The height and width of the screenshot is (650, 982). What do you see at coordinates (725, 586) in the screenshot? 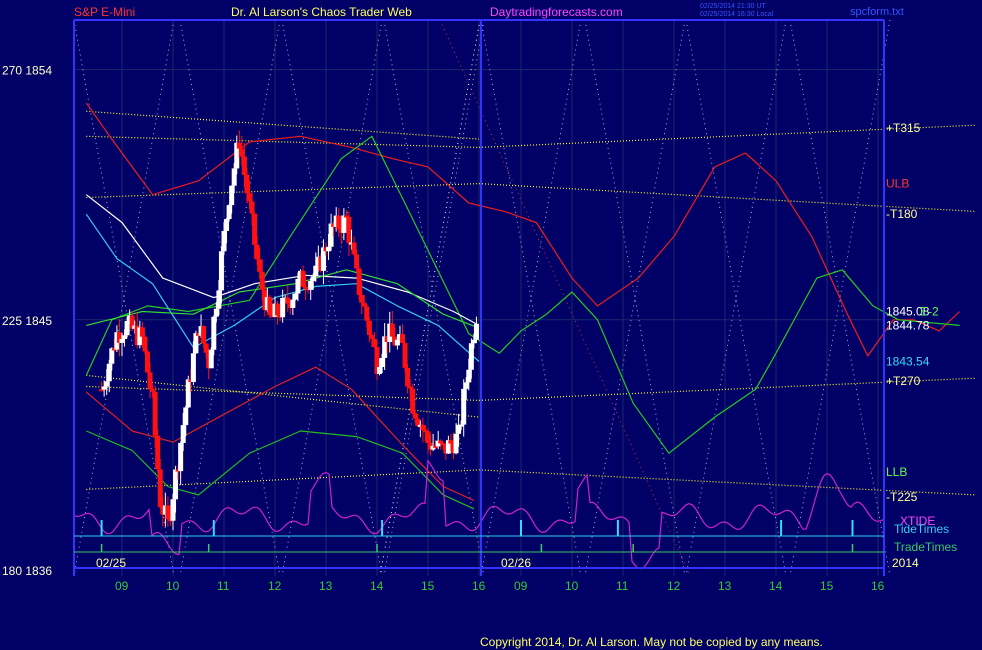
I see `hour-tick-label: 13` at bounding box center [725, 586].